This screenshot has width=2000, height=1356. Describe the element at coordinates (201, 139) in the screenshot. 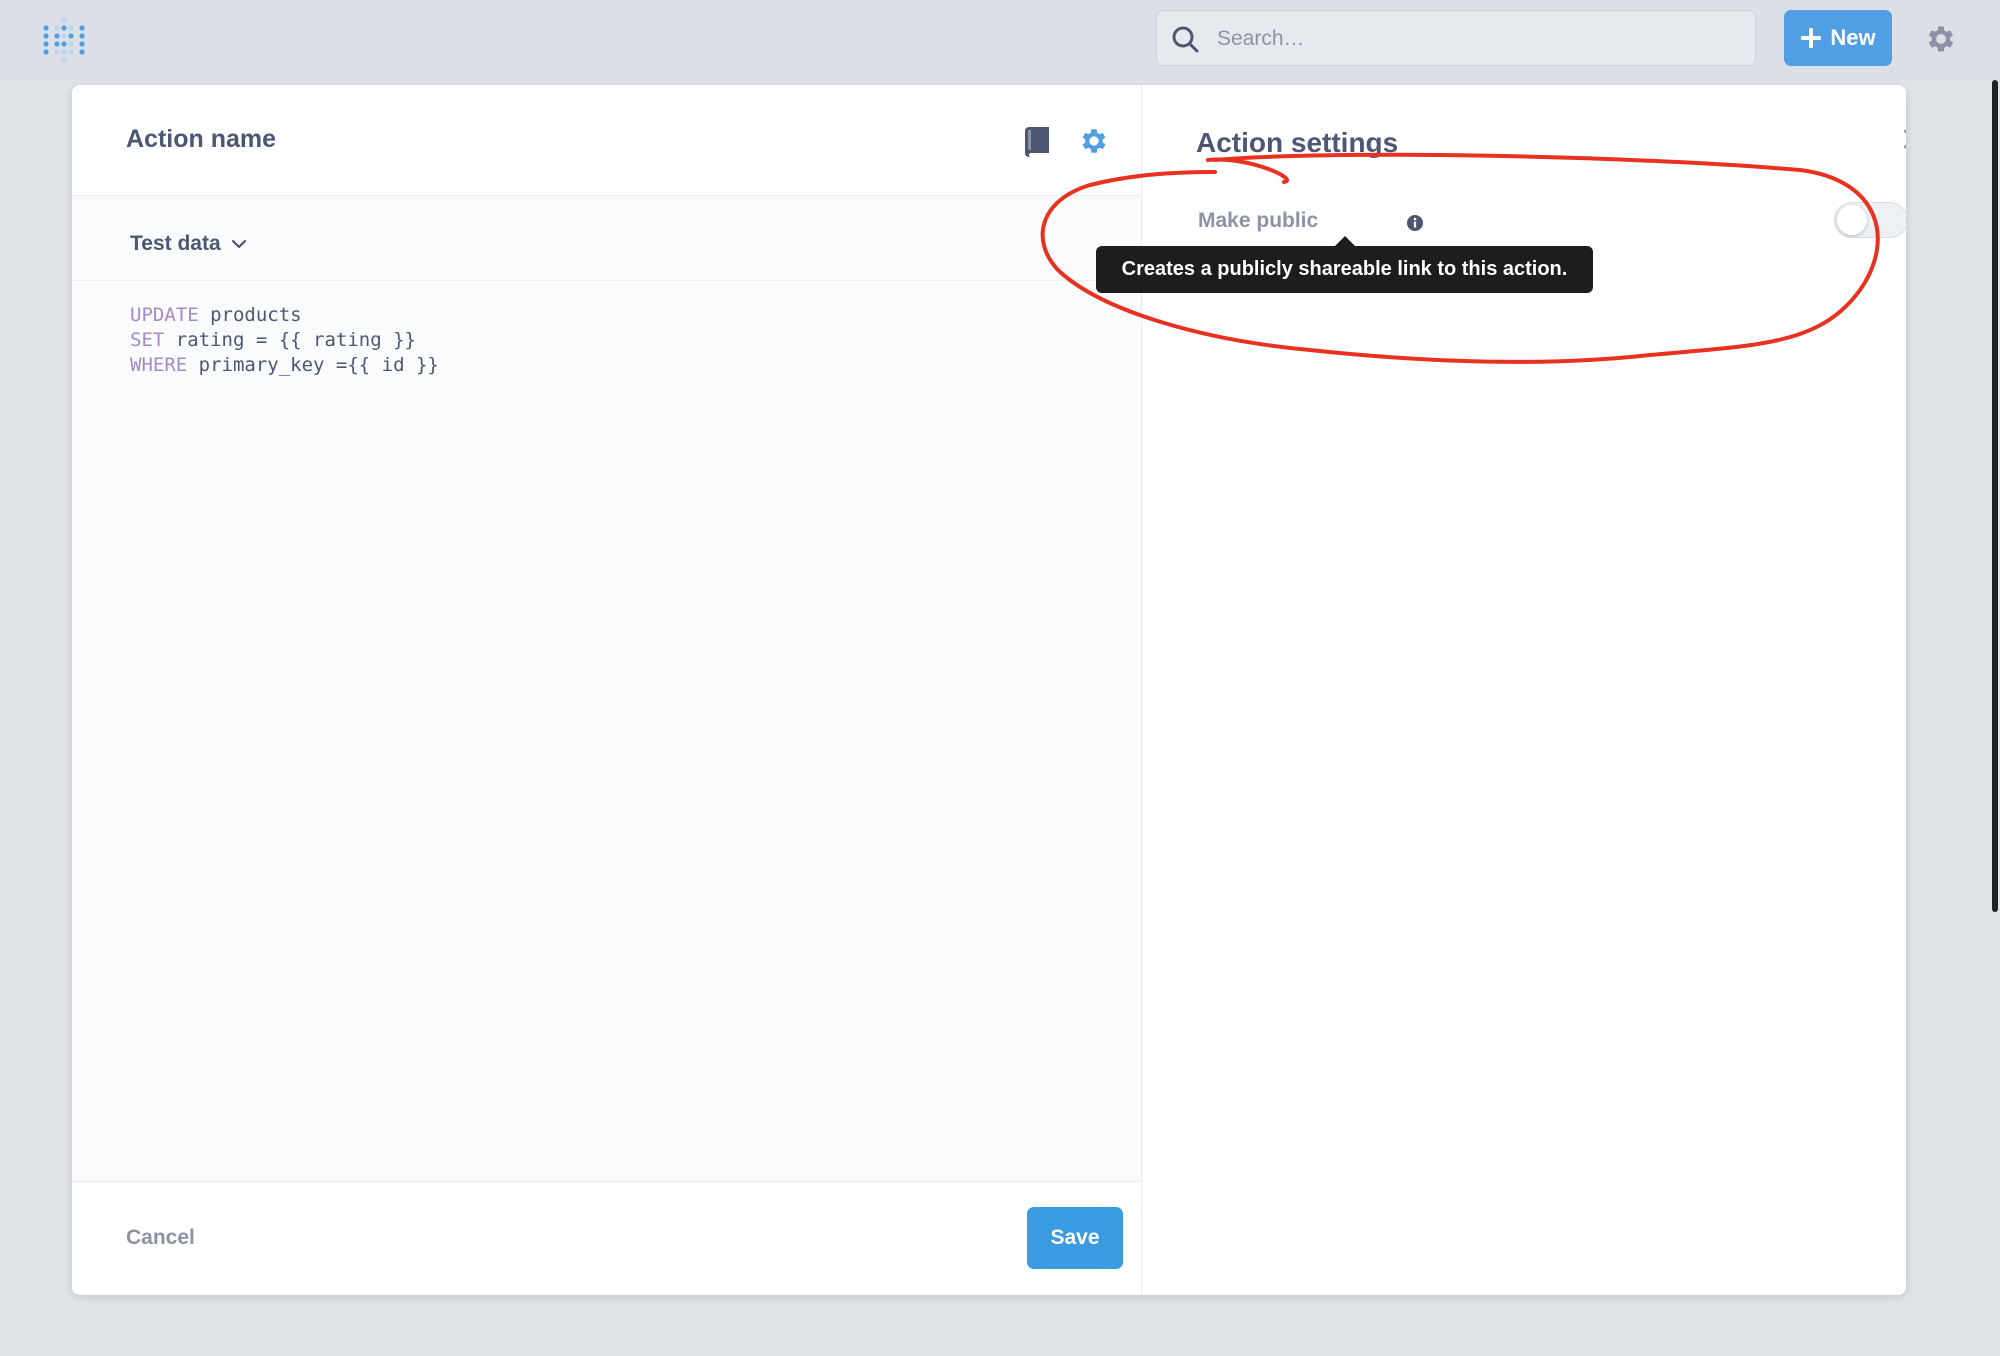

I see `action-name-title: Action name` at that location.